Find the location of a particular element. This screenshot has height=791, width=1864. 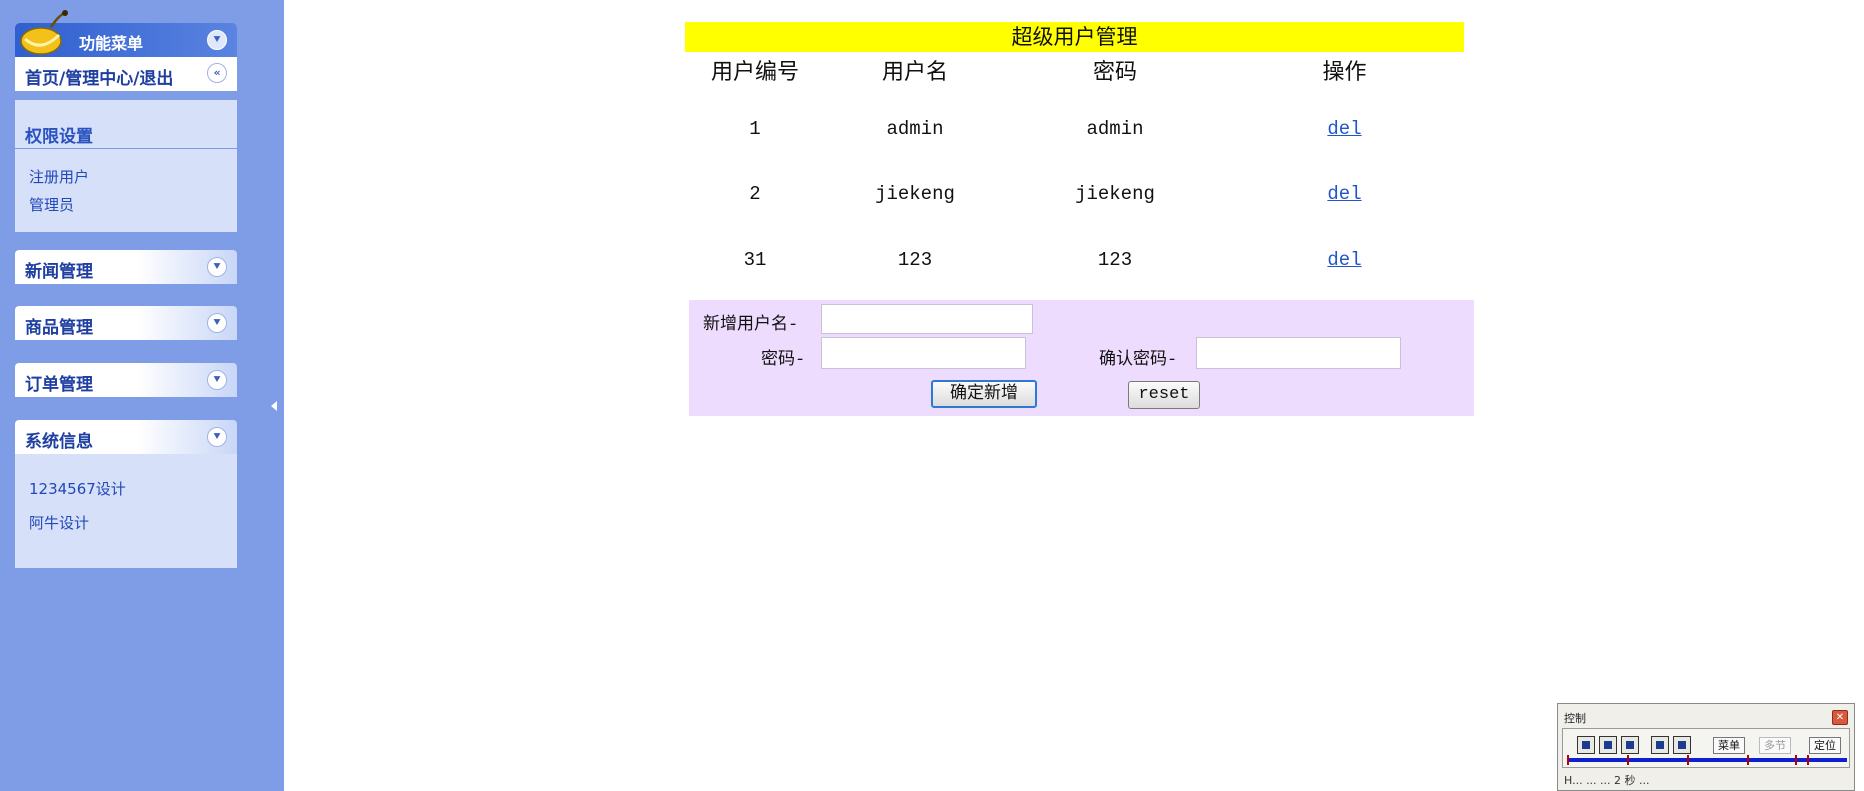

system-info-list: 1234567设计 阿牛设计 is located at coordinates (126, 511).